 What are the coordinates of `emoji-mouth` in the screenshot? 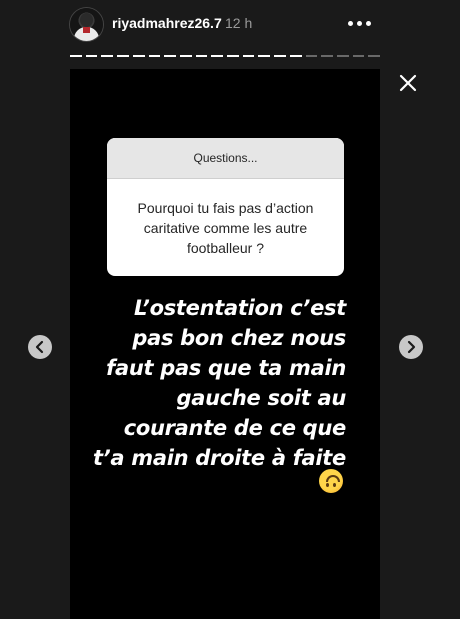 It's located at (333, 478).